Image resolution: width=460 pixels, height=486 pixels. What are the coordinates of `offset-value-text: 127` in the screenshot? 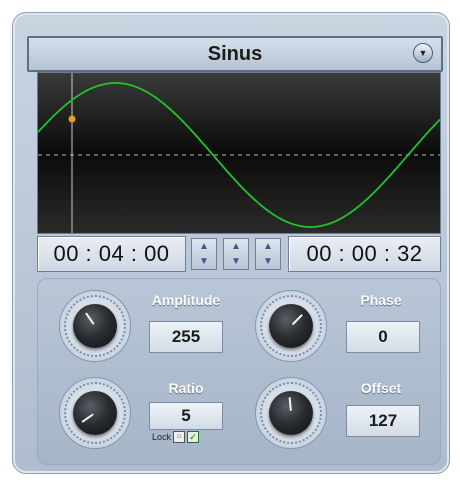 It's located at (383, 420).